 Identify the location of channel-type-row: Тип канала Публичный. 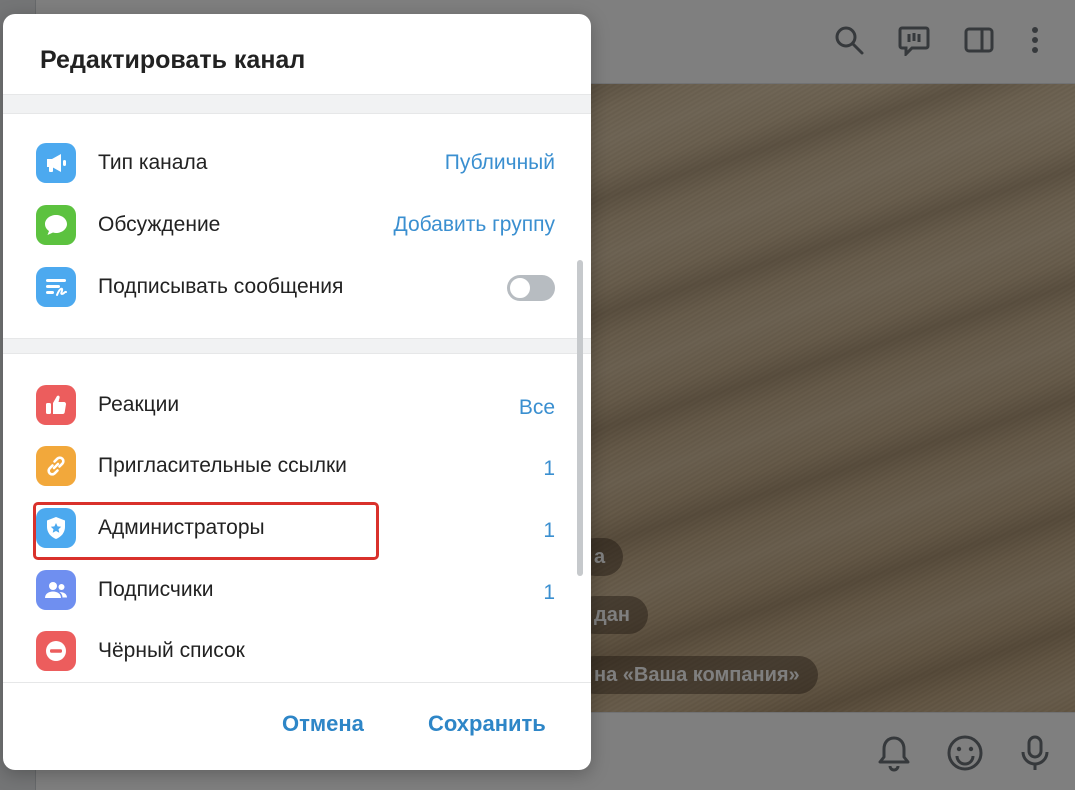
(290, 163).